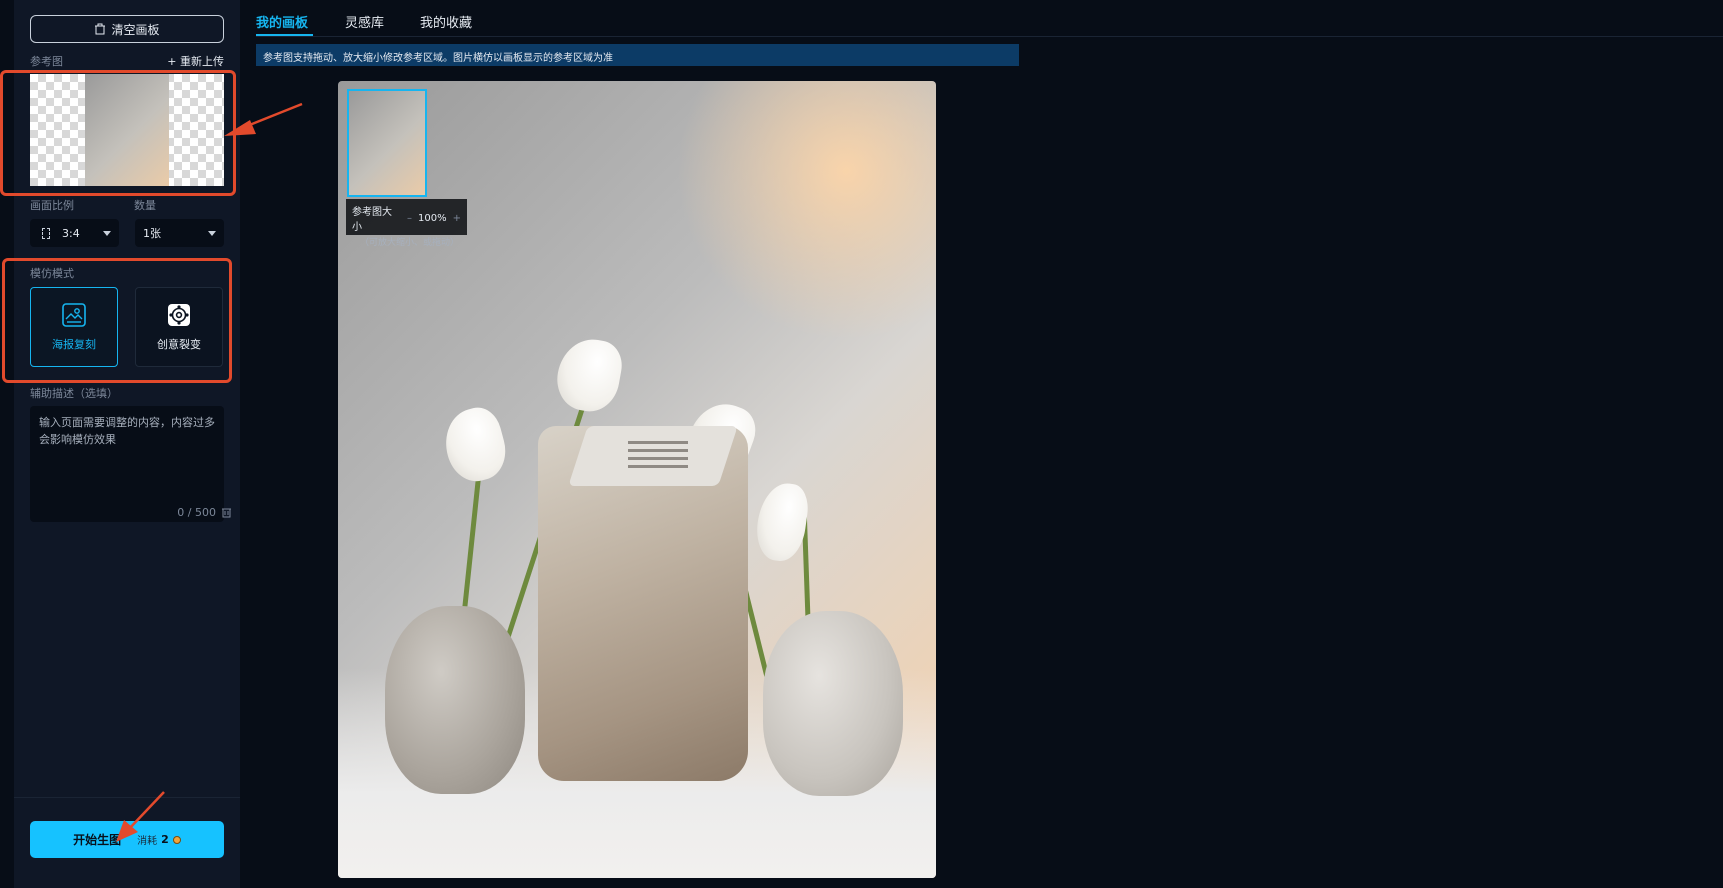 The image size is (1723, 888). What do you see at coordinates (457, 218) in the screenshot?
I see `zoom-in-button: +` at bounding box center [457, 218].